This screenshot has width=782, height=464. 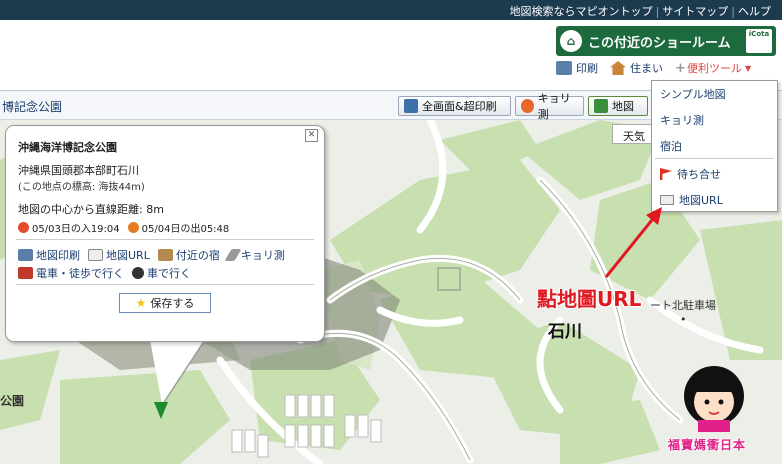 I want to click on sun-times: 05/03日の入19:04 05/04日の出05:48, so click(x=123, y=227).